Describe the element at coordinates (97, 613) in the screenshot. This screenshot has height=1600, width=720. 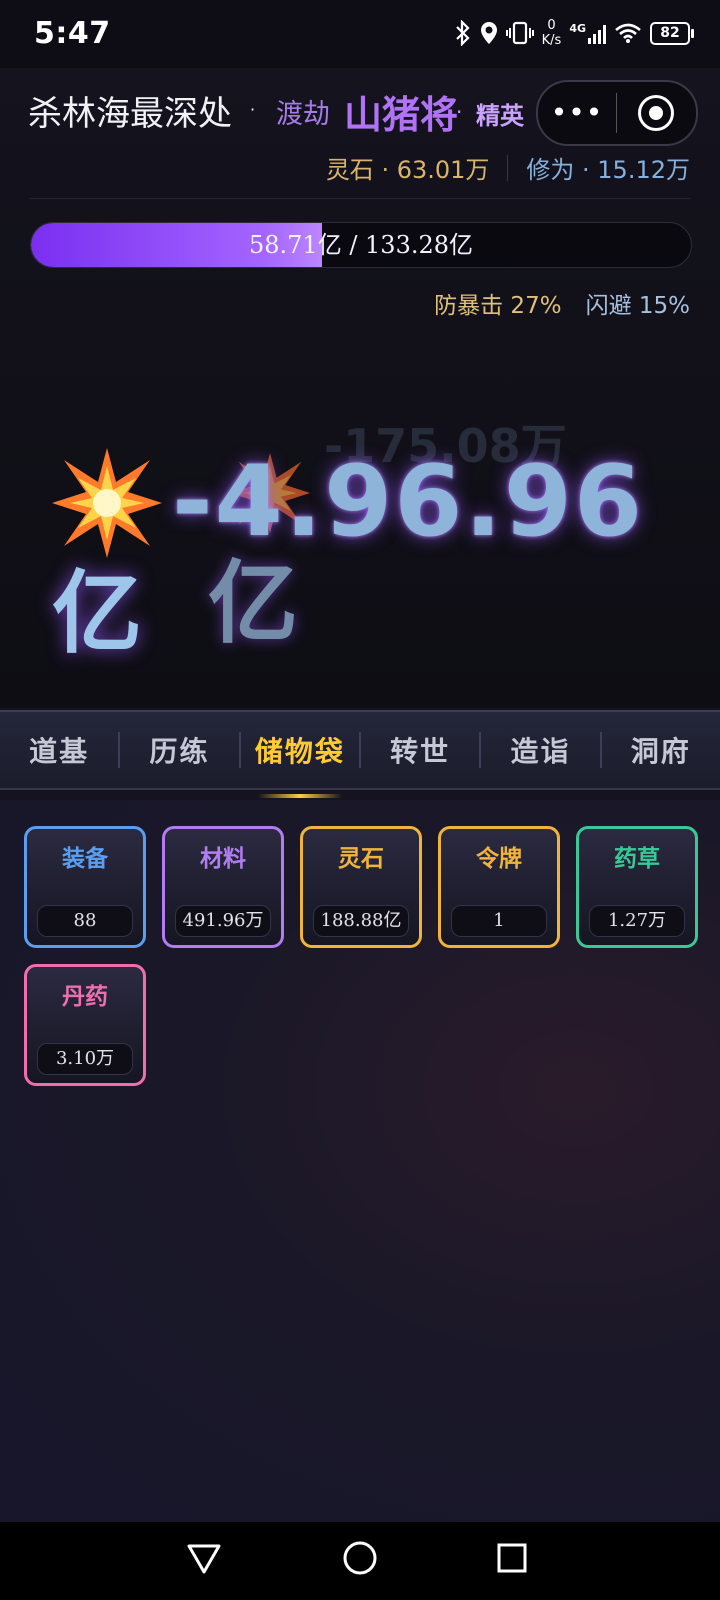
I see `damage-unit: 亿` at that location.